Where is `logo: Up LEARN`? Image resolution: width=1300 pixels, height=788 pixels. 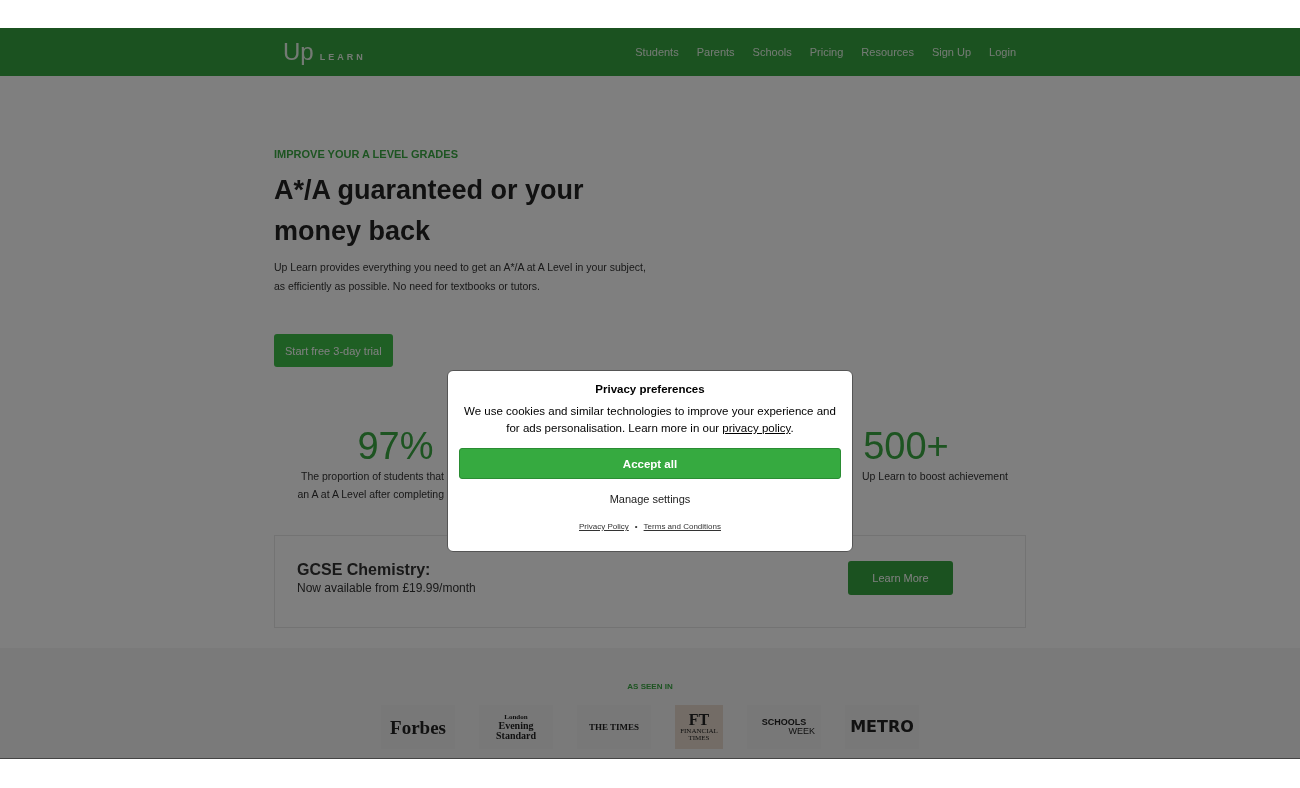
logo: Up LEARN is located at coordinates (324, 52).